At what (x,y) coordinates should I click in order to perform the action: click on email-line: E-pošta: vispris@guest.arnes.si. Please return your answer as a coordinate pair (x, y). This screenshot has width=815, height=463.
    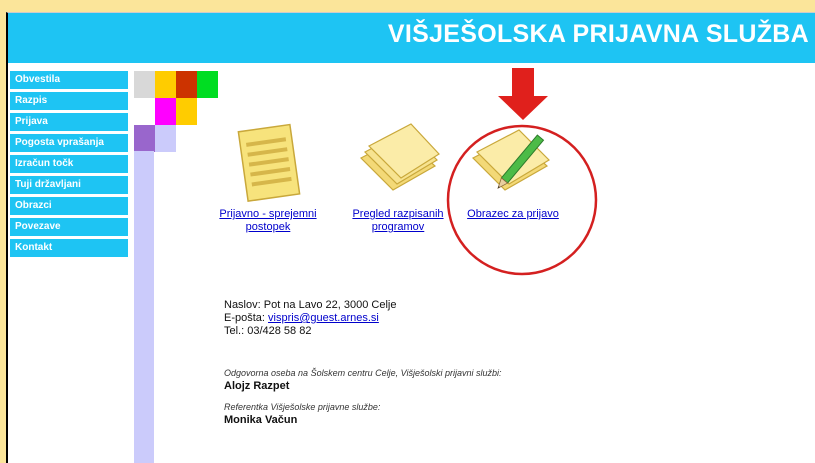
    Looking at the image, I should click on (310, 318).